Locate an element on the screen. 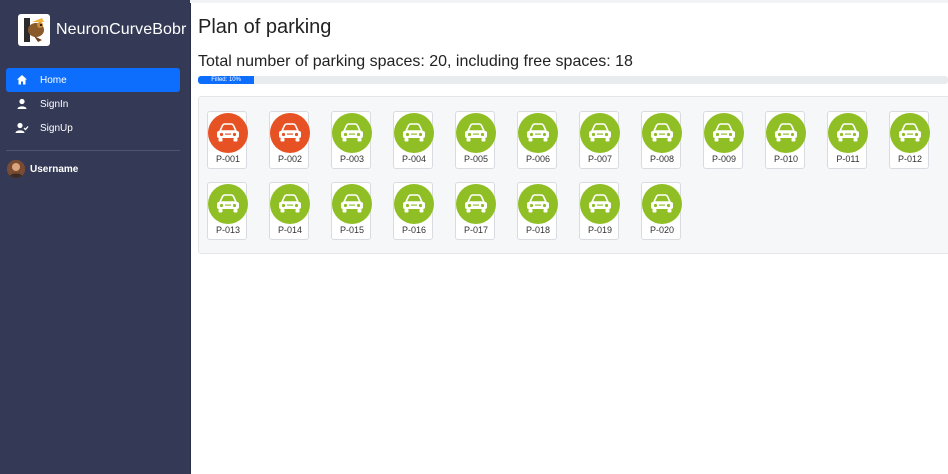  parking-spot: P-007 is located at coordinates (599, 140).